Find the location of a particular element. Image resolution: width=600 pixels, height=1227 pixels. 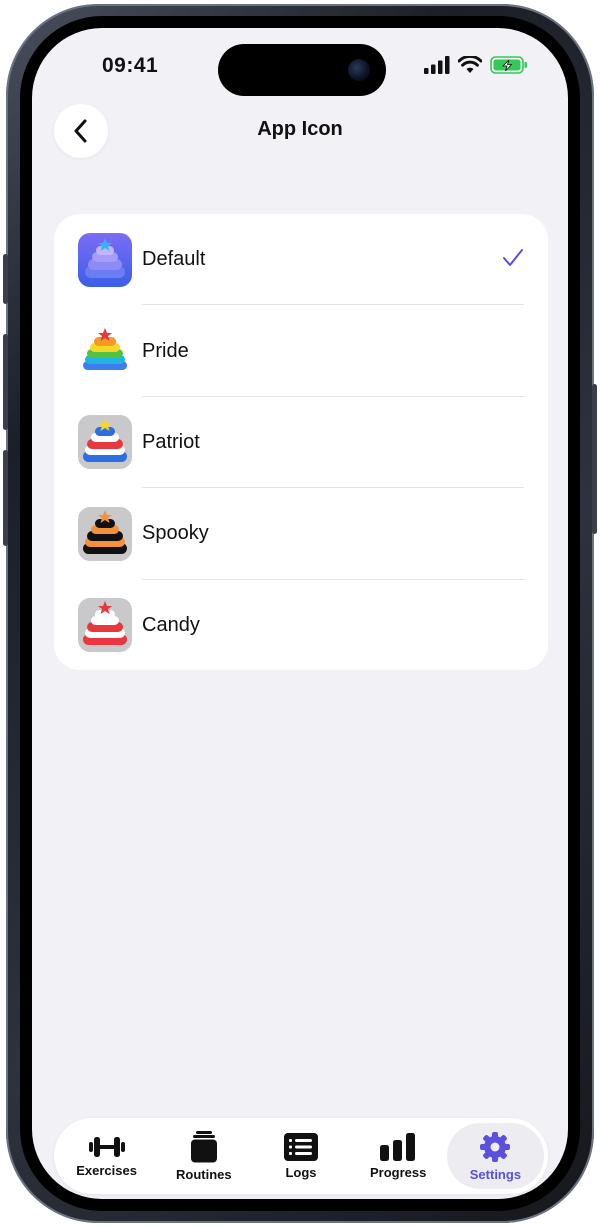

spooky-stack-icon is located at coordinates (105, 533).